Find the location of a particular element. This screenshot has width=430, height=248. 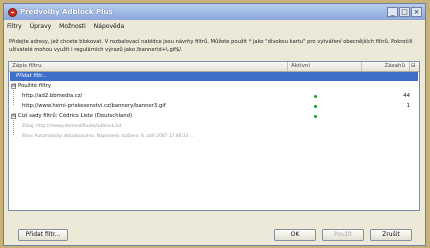

apply-button: Použít is located at coordinates (343, 235).